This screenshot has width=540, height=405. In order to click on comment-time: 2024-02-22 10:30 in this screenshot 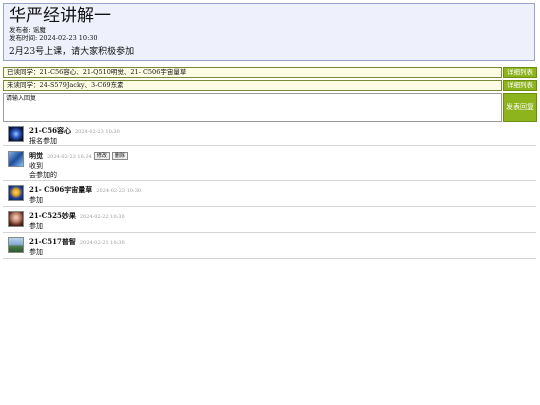, I will do `click(102, 217)`.